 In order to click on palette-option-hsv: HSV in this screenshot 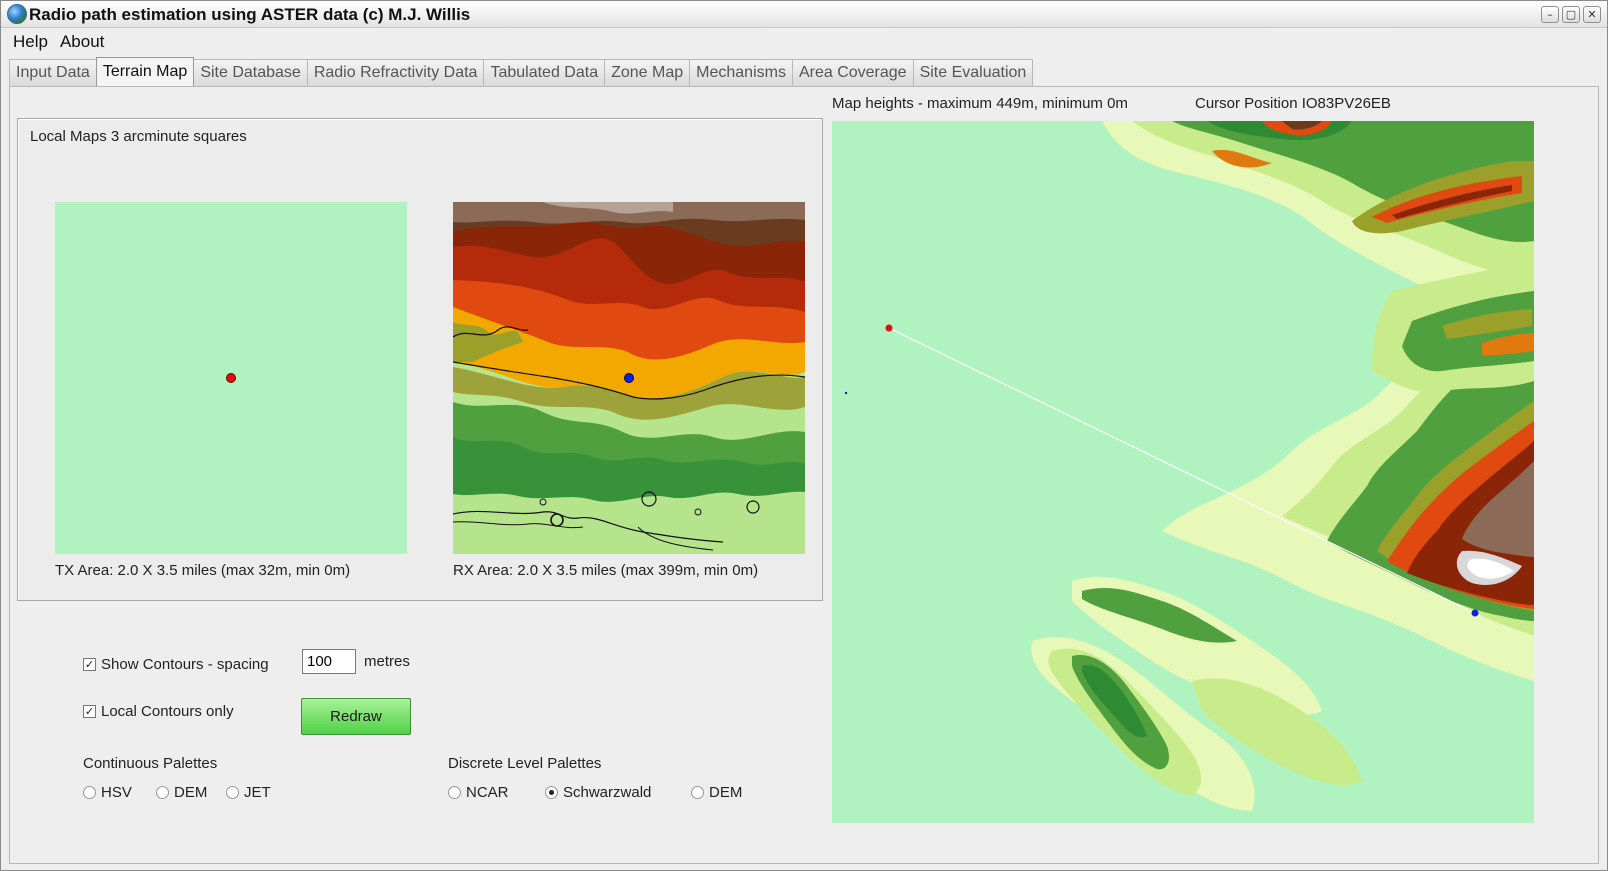, I will do `click(107, 792)`.